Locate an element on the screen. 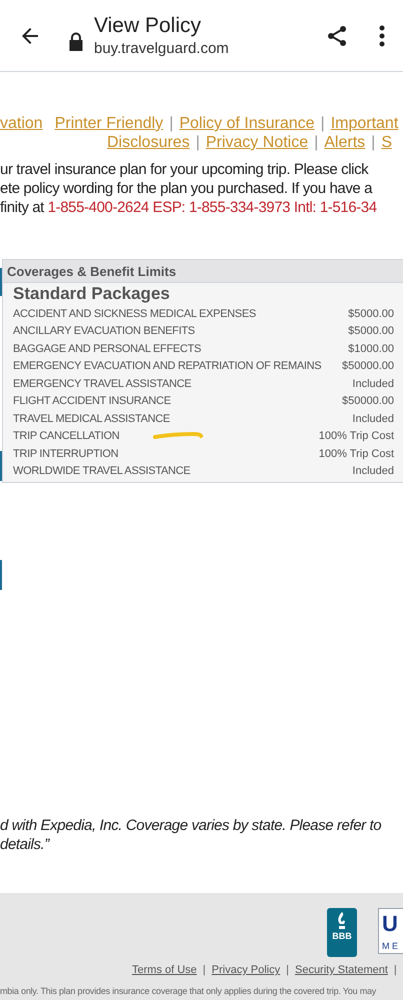 This screenshot has width=403, height=1000. benefit-label: TRIP INTERRUPTION is located at coordinates (65, 454).